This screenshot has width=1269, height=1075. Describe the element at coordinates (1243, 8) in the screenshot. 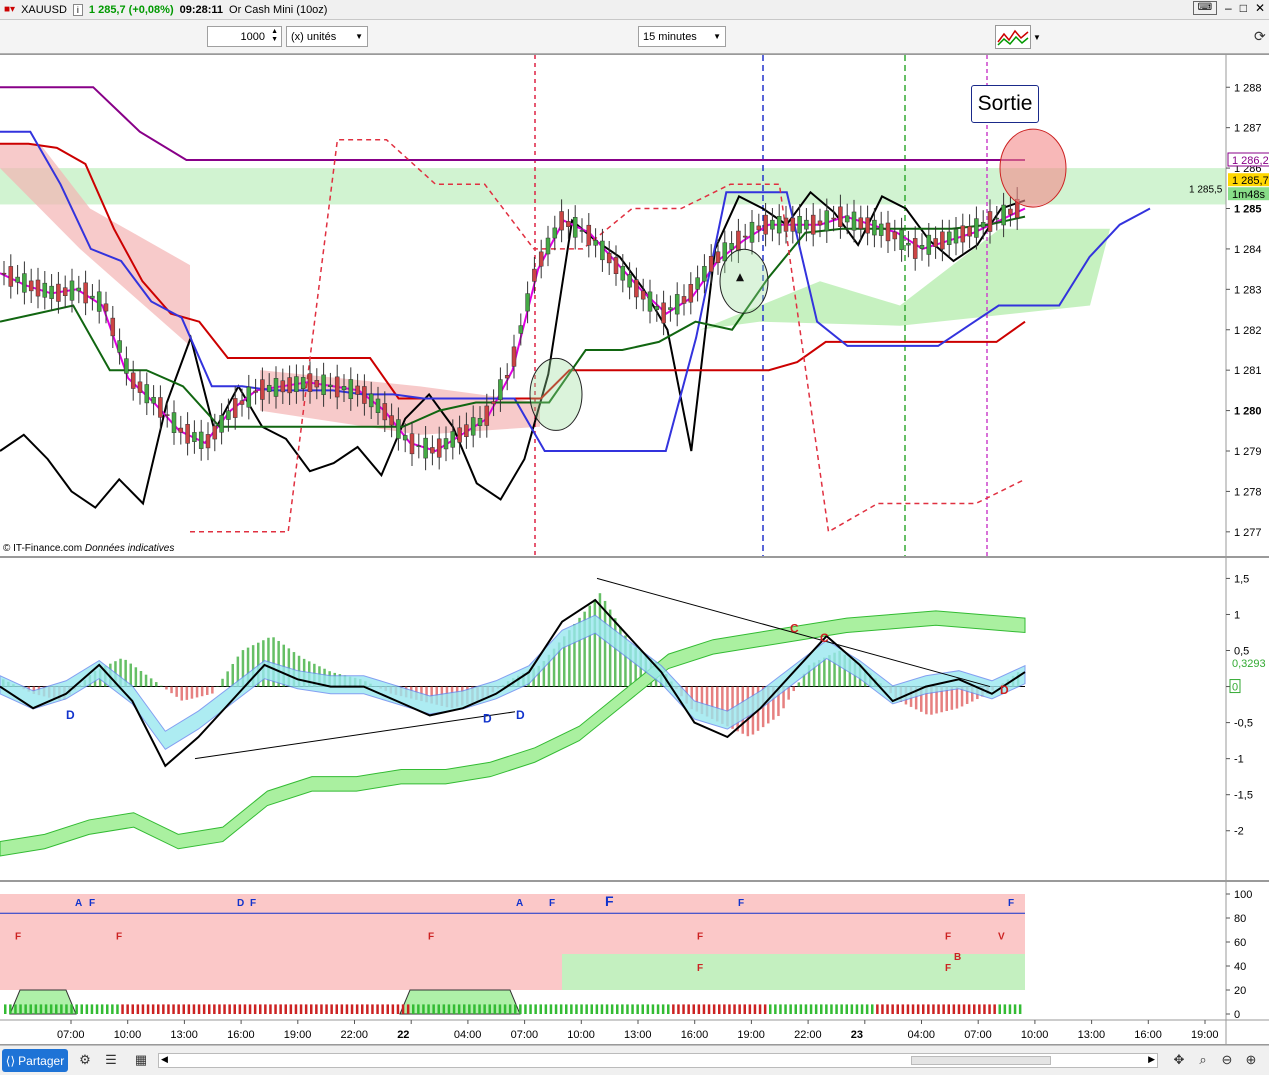

I see `maximize-icon: □` at that location.